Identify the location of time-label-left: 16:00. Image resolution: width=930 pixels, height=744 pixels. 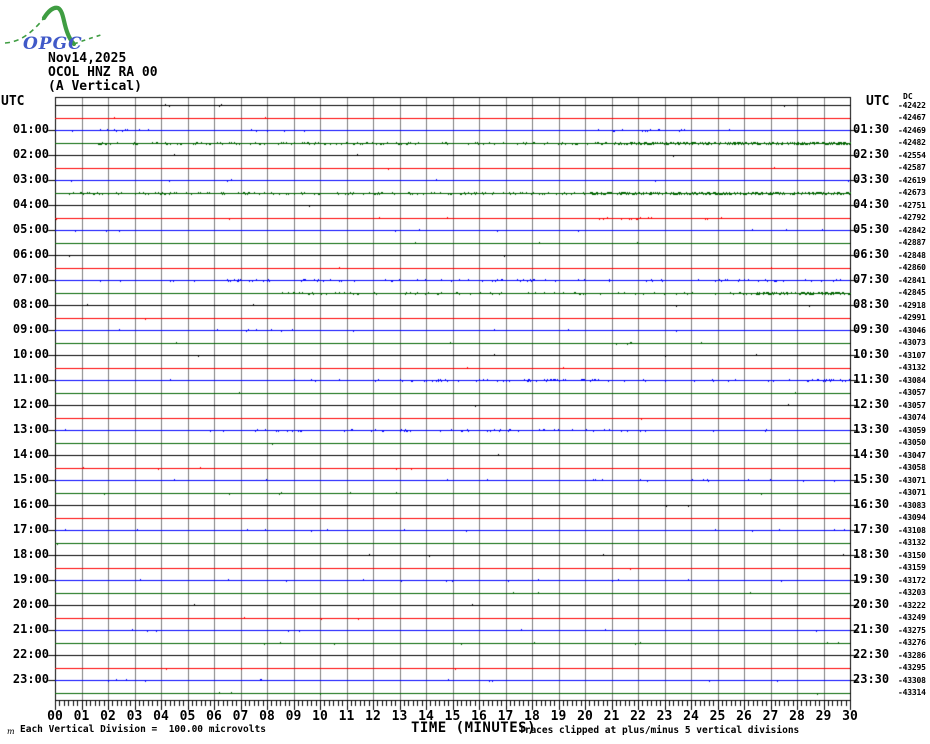
(30, 504).